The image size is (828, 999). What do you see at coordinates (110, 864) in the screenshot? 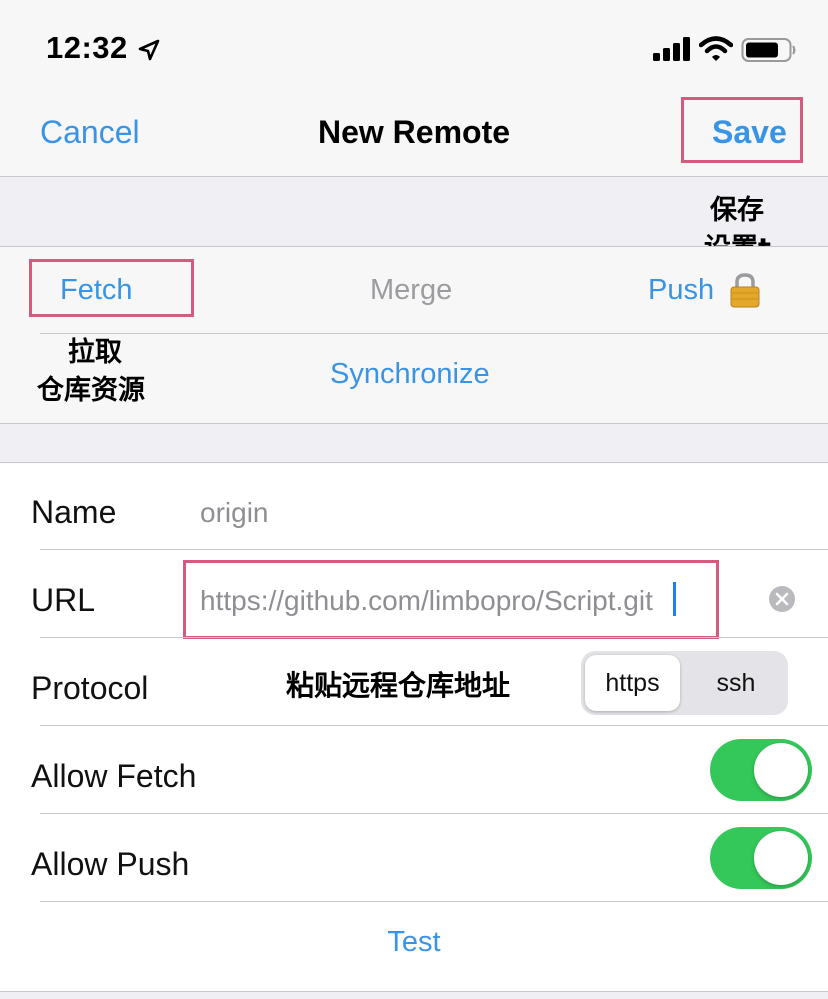
I see `allow-push-label: Allow Push` at bounding box center [110, 864].